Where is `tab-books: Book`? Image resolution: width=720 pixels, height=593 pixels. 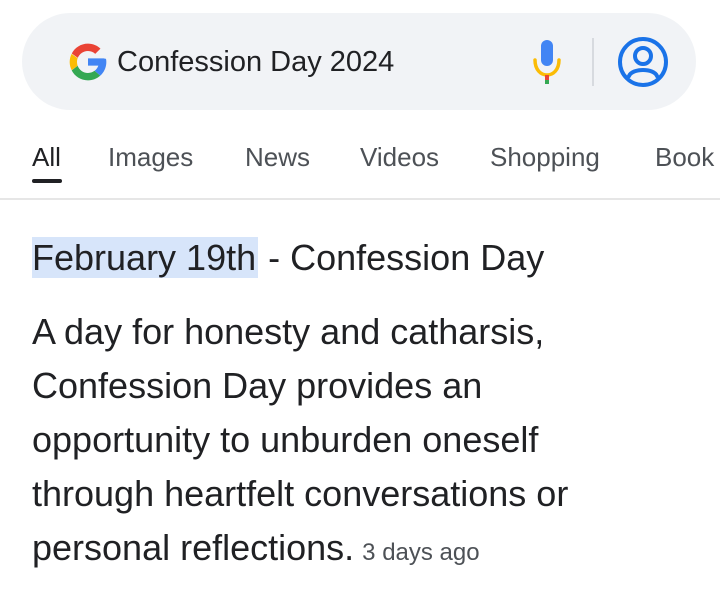 tab-books: Book is located at coordinates (684, 157).